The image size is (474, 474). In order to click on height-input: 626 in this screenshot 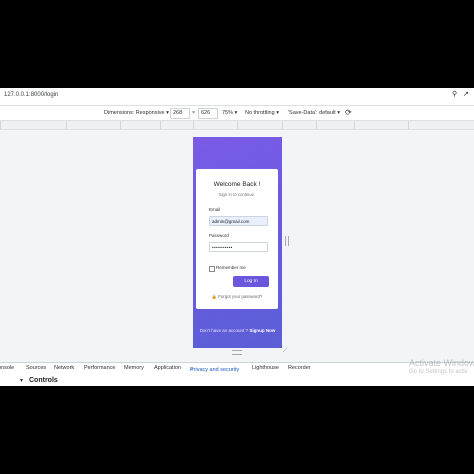, I will do `click(208, 113)`.